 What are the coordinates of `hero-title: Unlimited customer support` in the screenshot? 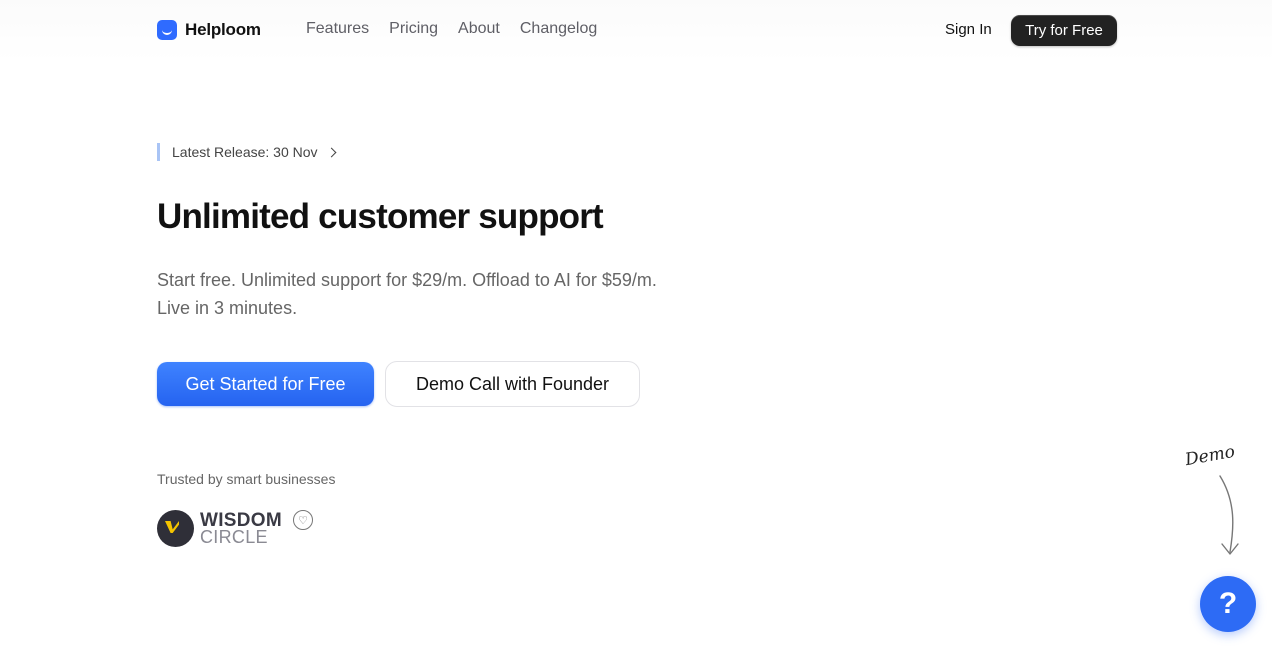 It's located at (380, 216).